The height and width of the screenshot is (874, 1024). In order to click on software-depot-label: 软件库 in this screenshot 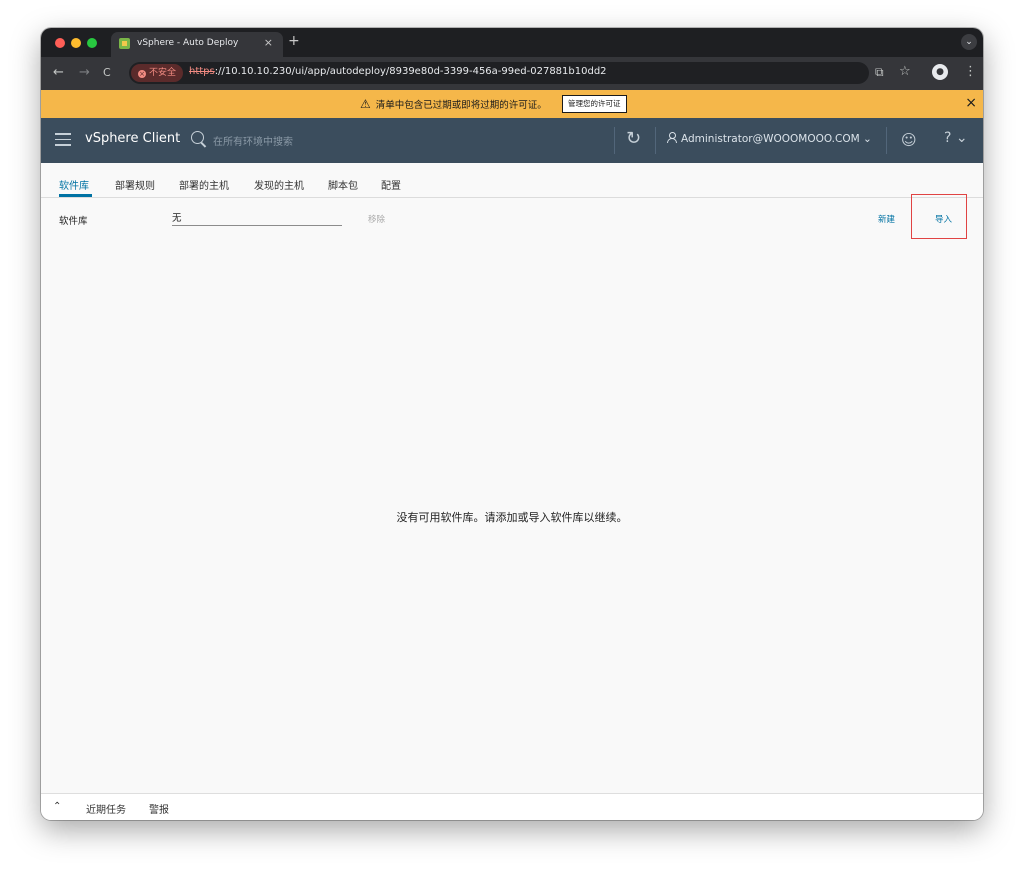, I will do `click(73, 221)`.